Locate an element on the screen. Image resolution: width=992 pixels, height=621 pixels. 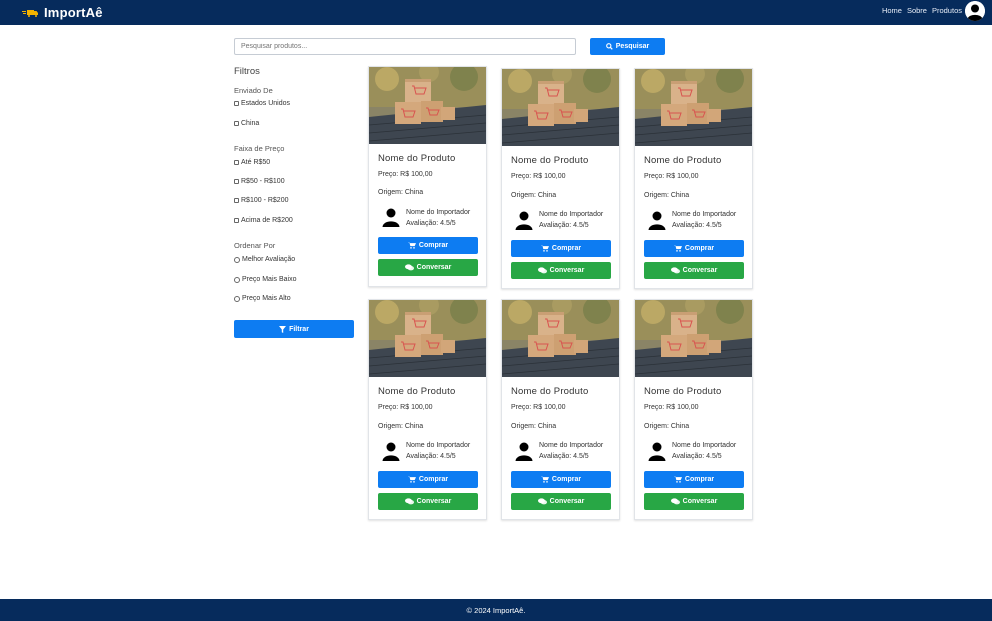
option-label: Estados Unidos is located at coordinates (266, 103).